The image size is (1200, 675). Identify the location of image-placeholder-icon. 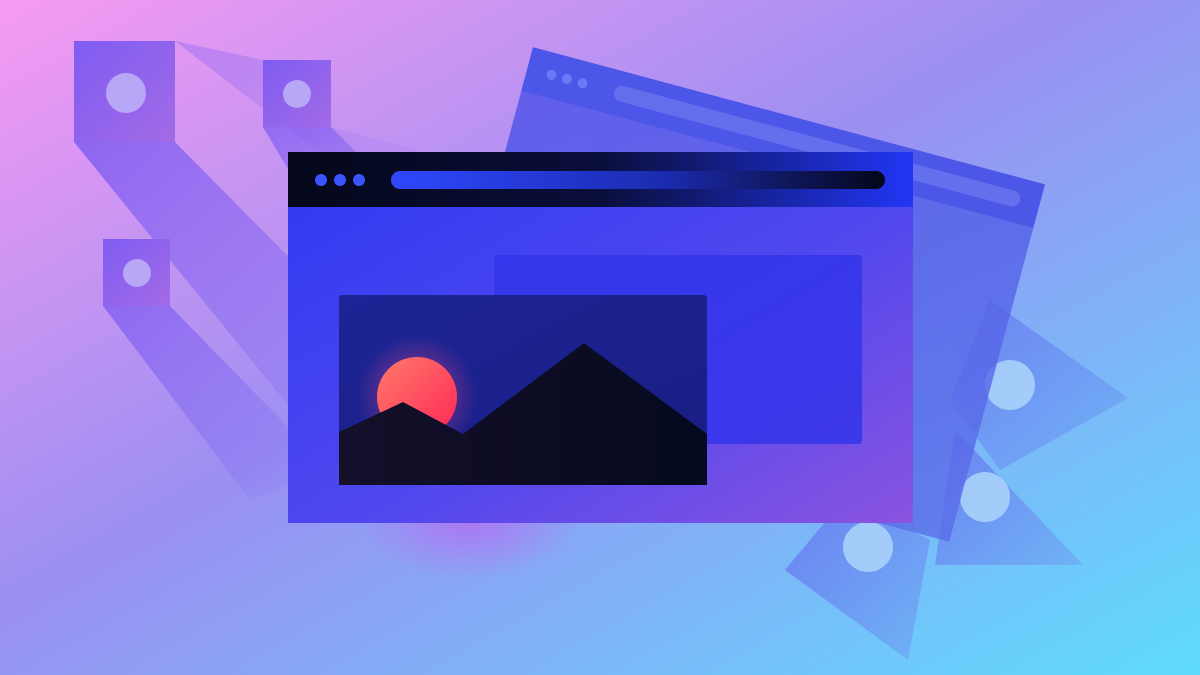
(523, 390).